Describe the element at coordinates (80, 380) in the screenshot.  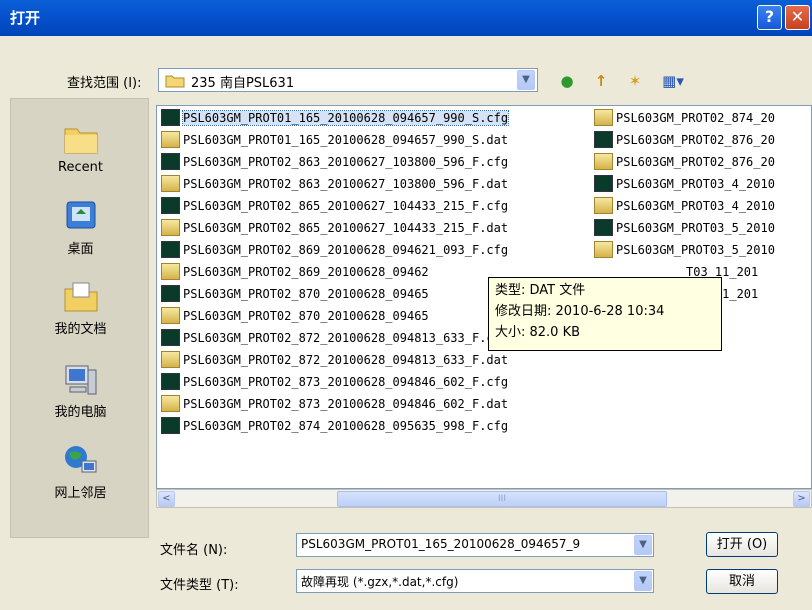
I see `computer-icon` at that location.